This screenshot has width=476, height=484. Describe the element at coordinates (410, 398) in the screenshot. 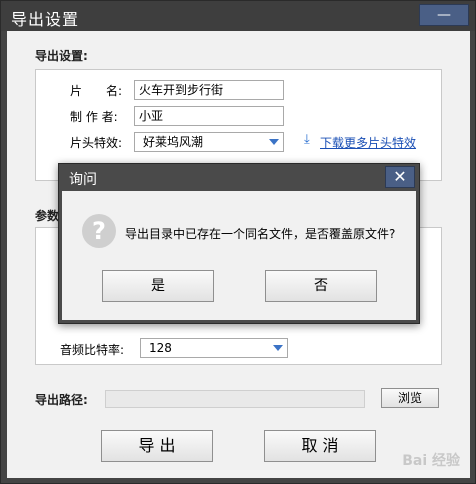

I see `browse-button: 浏览` at that location.